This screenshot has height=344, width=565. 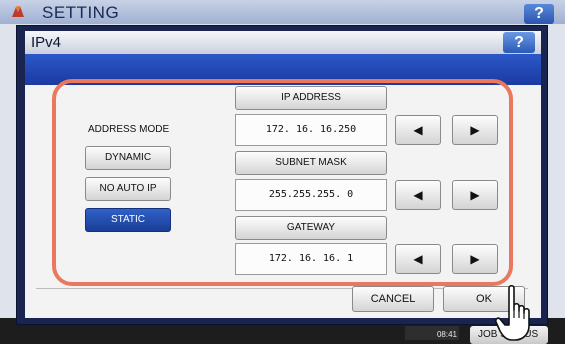 I want to click on subnet-mask-left-arrow-button: ◀, so click(x=418, y=195).